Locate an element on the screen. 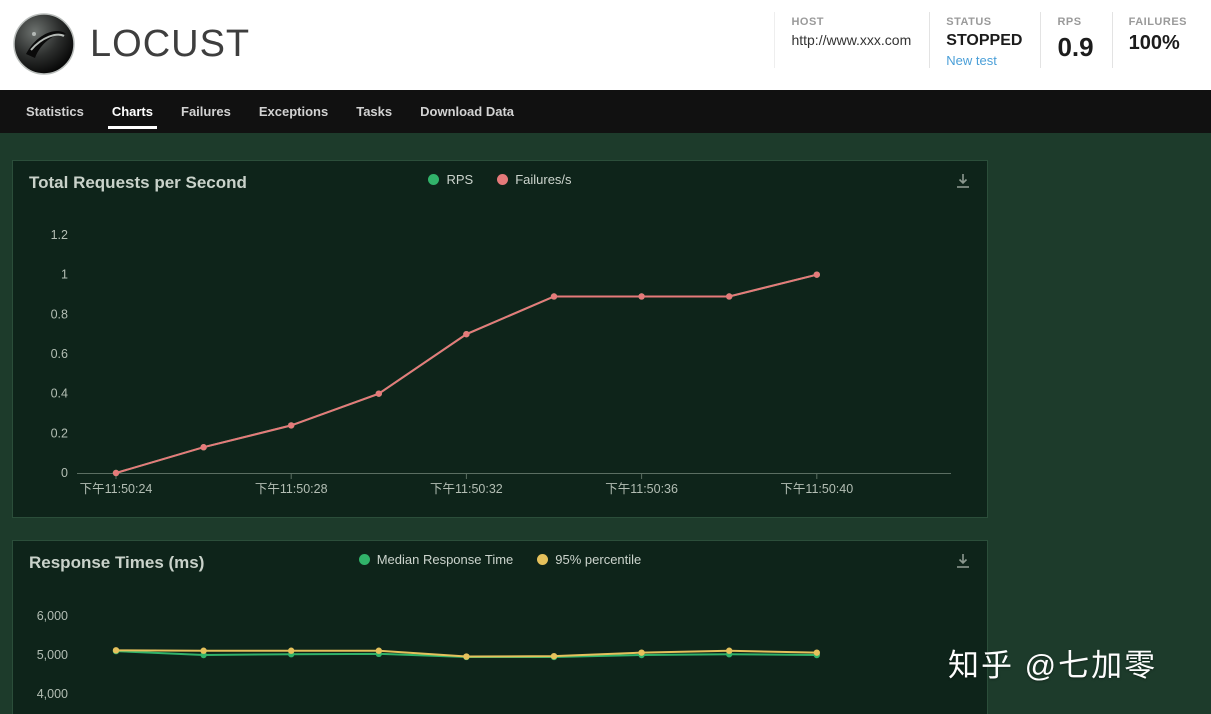  legend-label: 95% percentile is located at coordinates (598, 559).